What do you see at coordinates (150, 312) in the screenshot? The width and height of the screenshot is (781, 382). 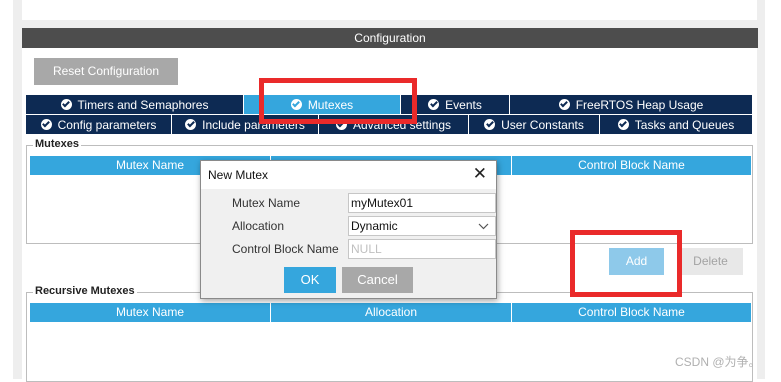 I see `column-header-mutex-name: Mutex Name` at bounding box center [150, 312].